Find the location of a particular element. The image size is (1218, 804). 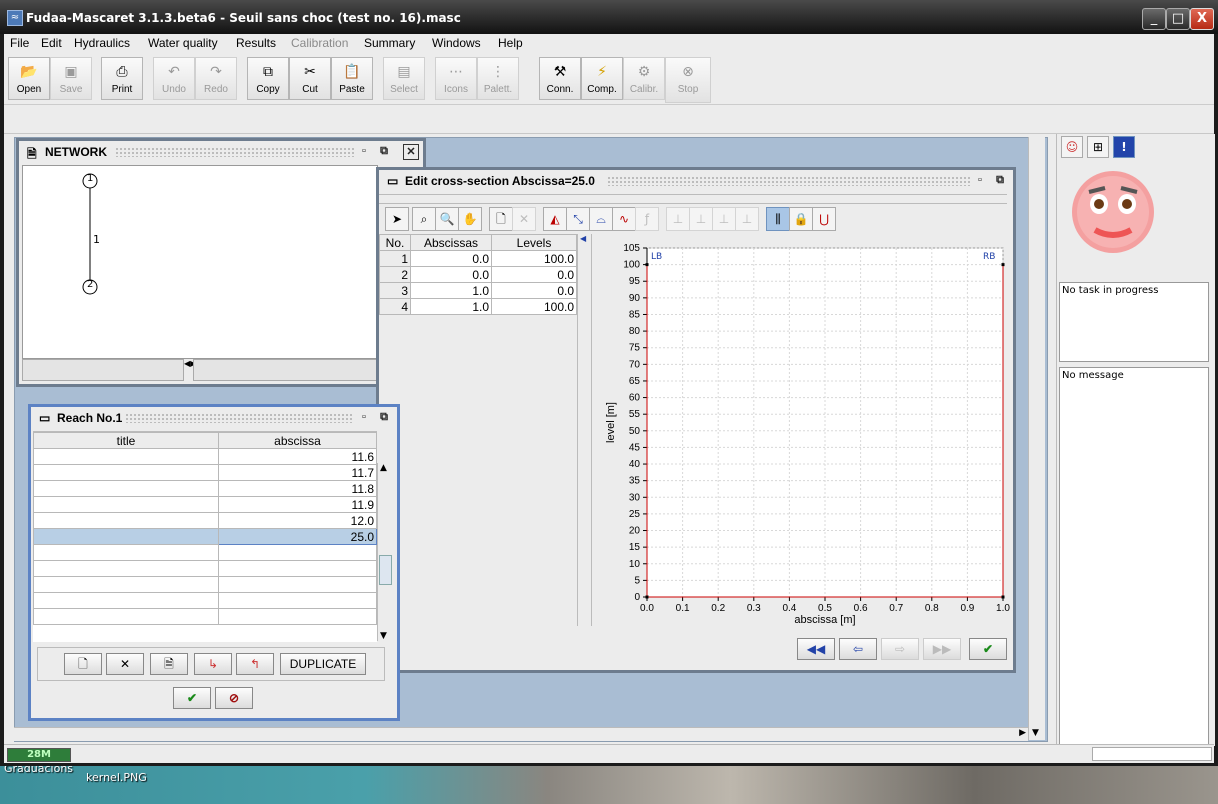

cell-abscissa: 11.9 is located at coordinates (297, 504).